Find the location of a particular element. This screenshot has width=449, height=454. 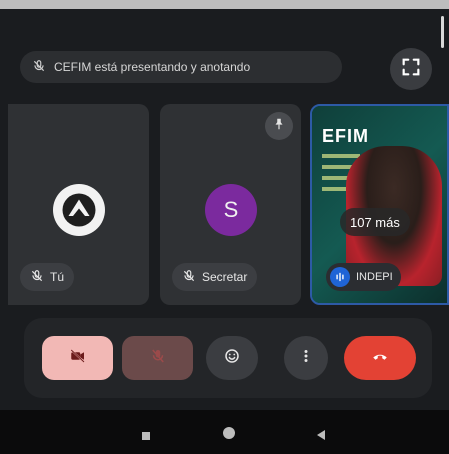

hang-up-button is located at coordinates (380, 358).